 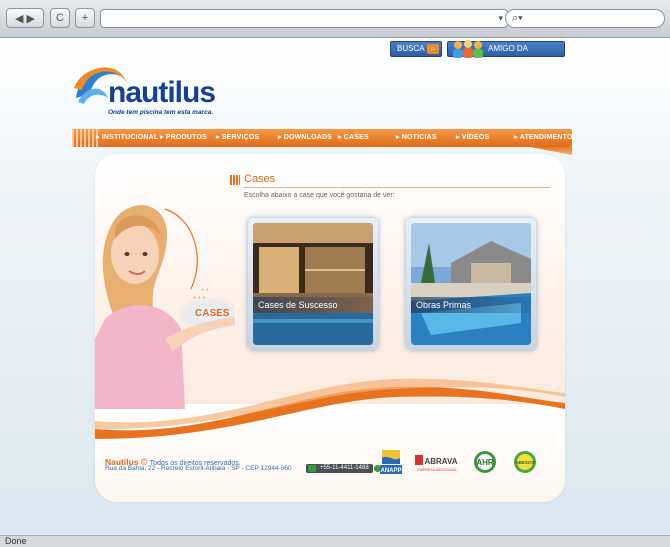 What do you see at coordinates (437, 470) in the screenshot?
I see `svg-text: EMPRESA ASSOCIADA` at bounding box center [437, 470].